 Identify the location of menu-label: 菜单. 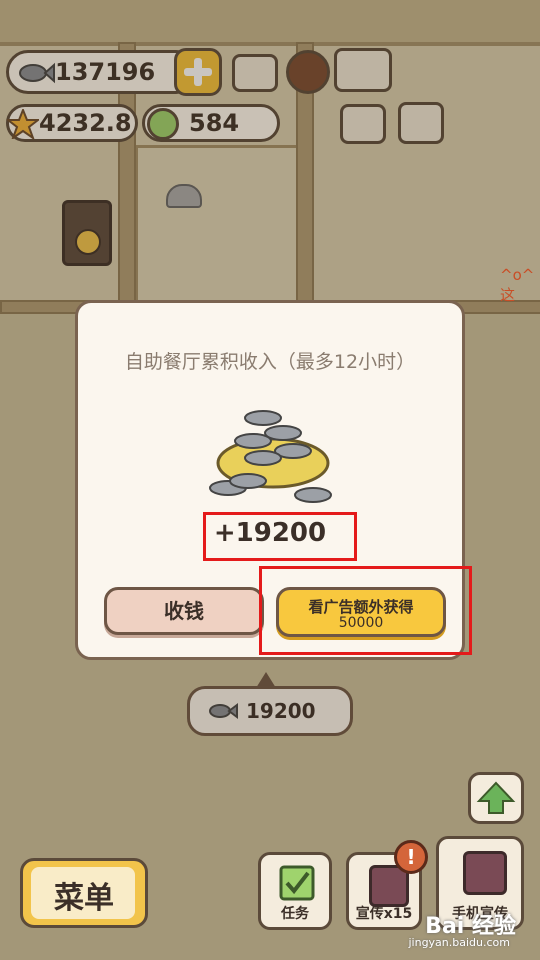
(84, 898).